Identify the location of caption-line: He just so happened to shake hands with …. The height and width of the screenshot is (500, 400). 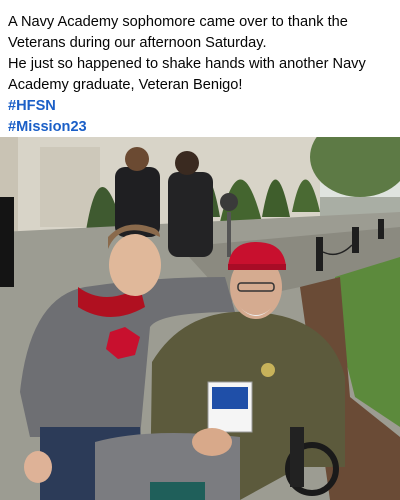
(187, 64).